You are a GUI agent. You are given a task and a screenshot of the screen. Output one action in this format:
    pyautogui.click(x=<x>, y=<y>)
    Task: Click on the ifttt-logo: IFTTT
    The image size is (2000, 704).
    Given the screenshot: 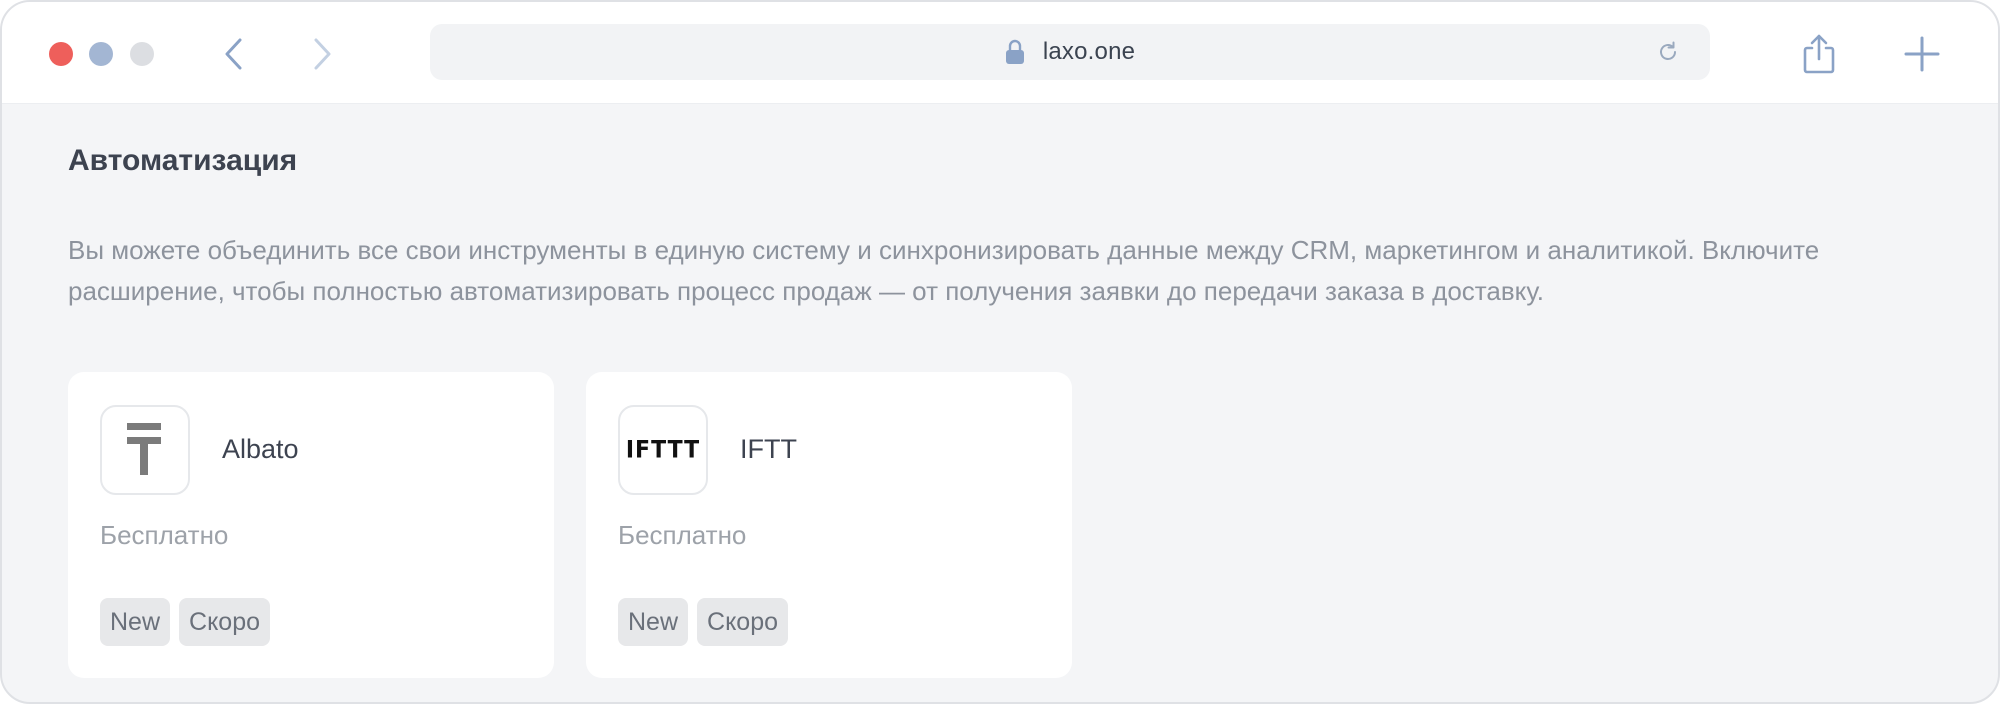 What is the action you would take?
    pyautogui.click(x=663, y=450)
    